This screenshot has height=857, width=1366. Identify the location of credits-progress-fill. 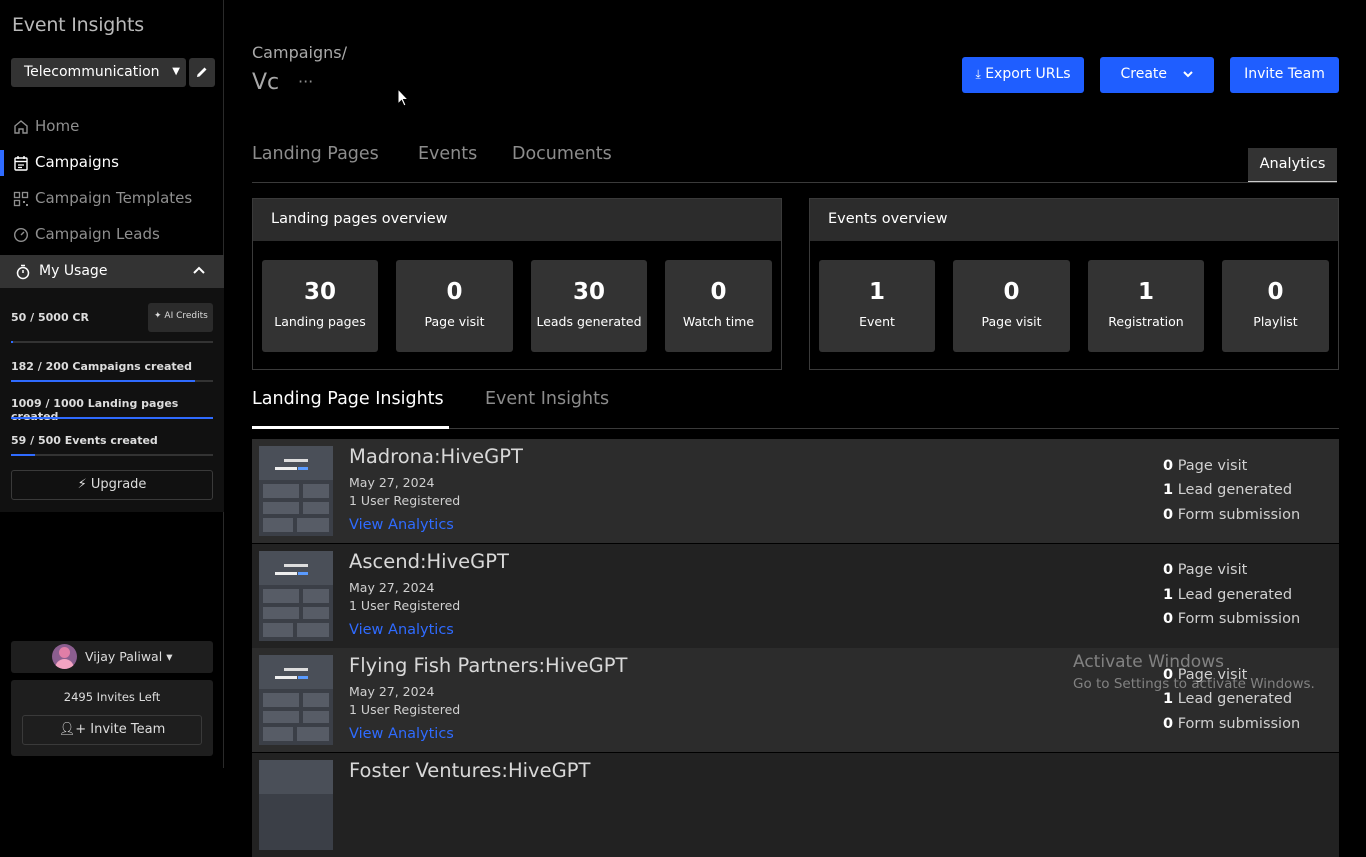
(12, 342).